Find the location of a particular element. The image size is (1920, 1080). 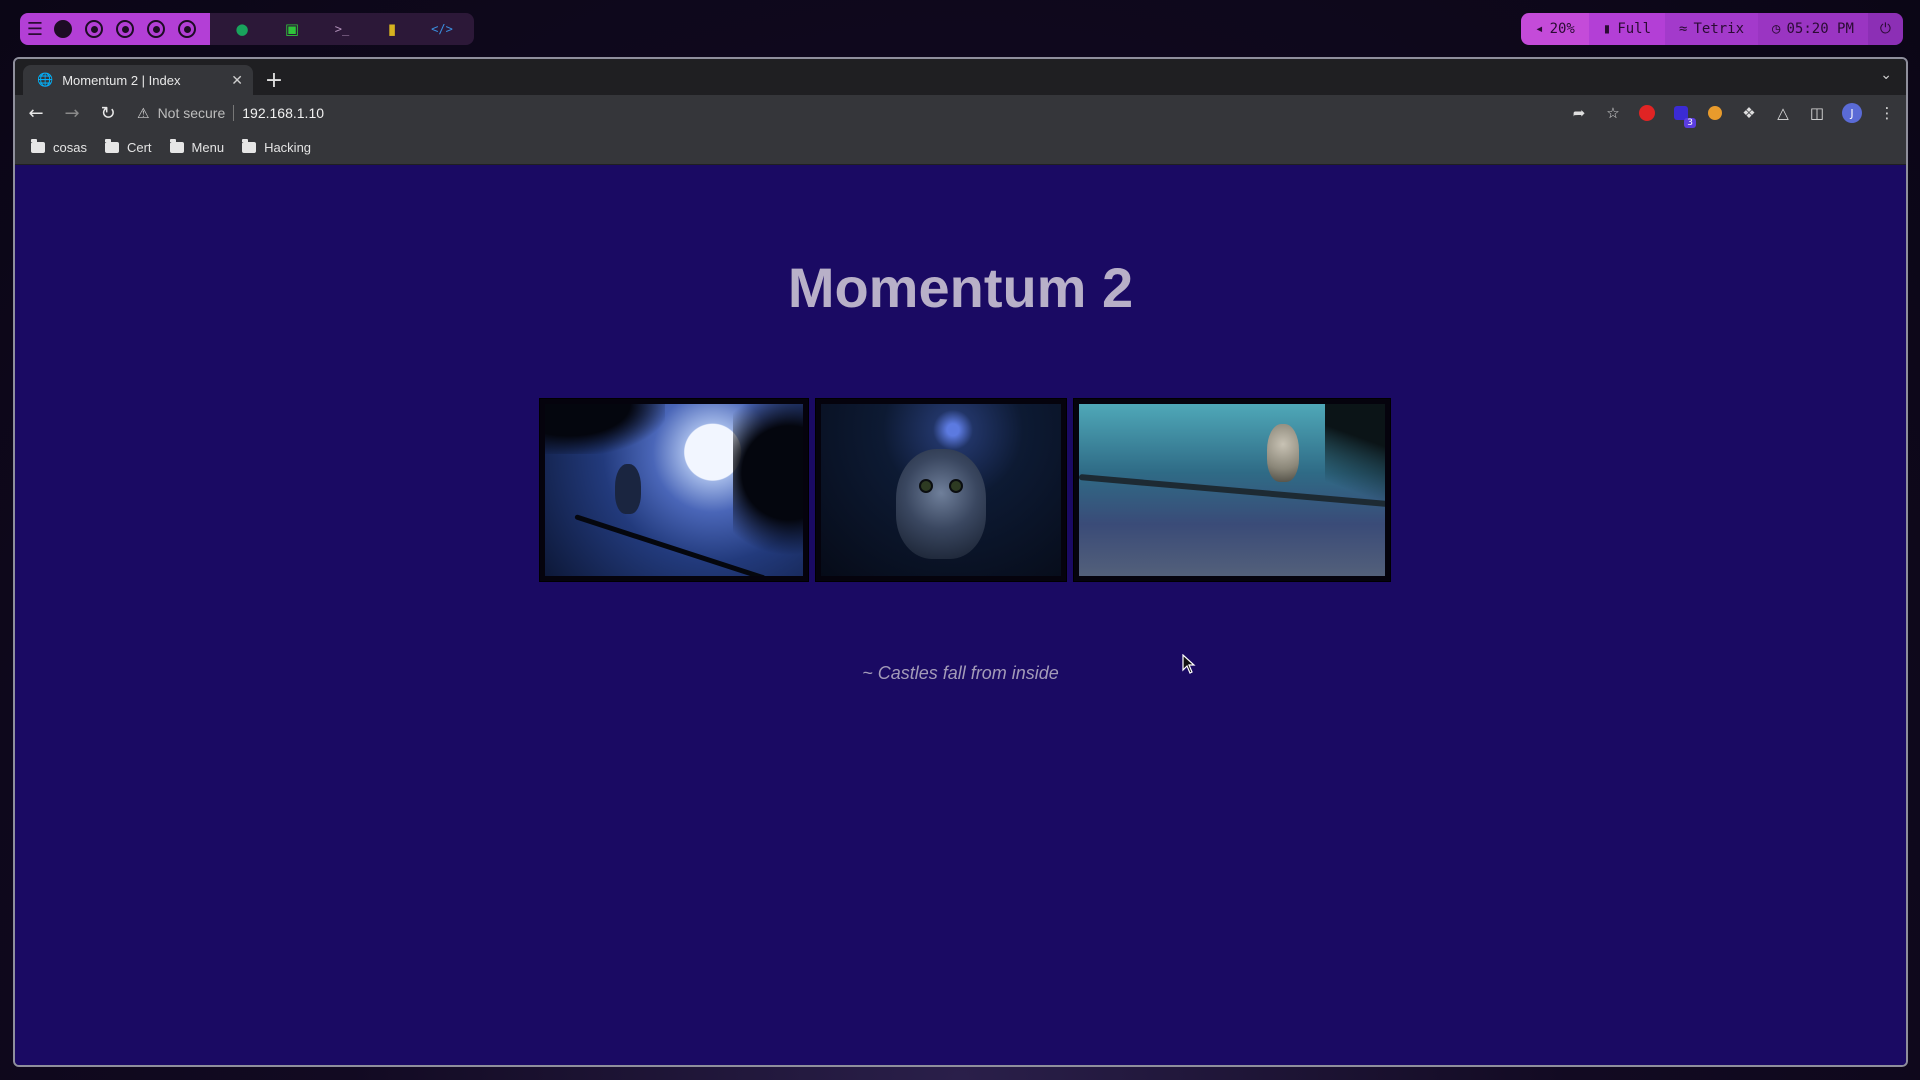

volume-indicator: ◂ 20% is located at coordinates (1555, 29).